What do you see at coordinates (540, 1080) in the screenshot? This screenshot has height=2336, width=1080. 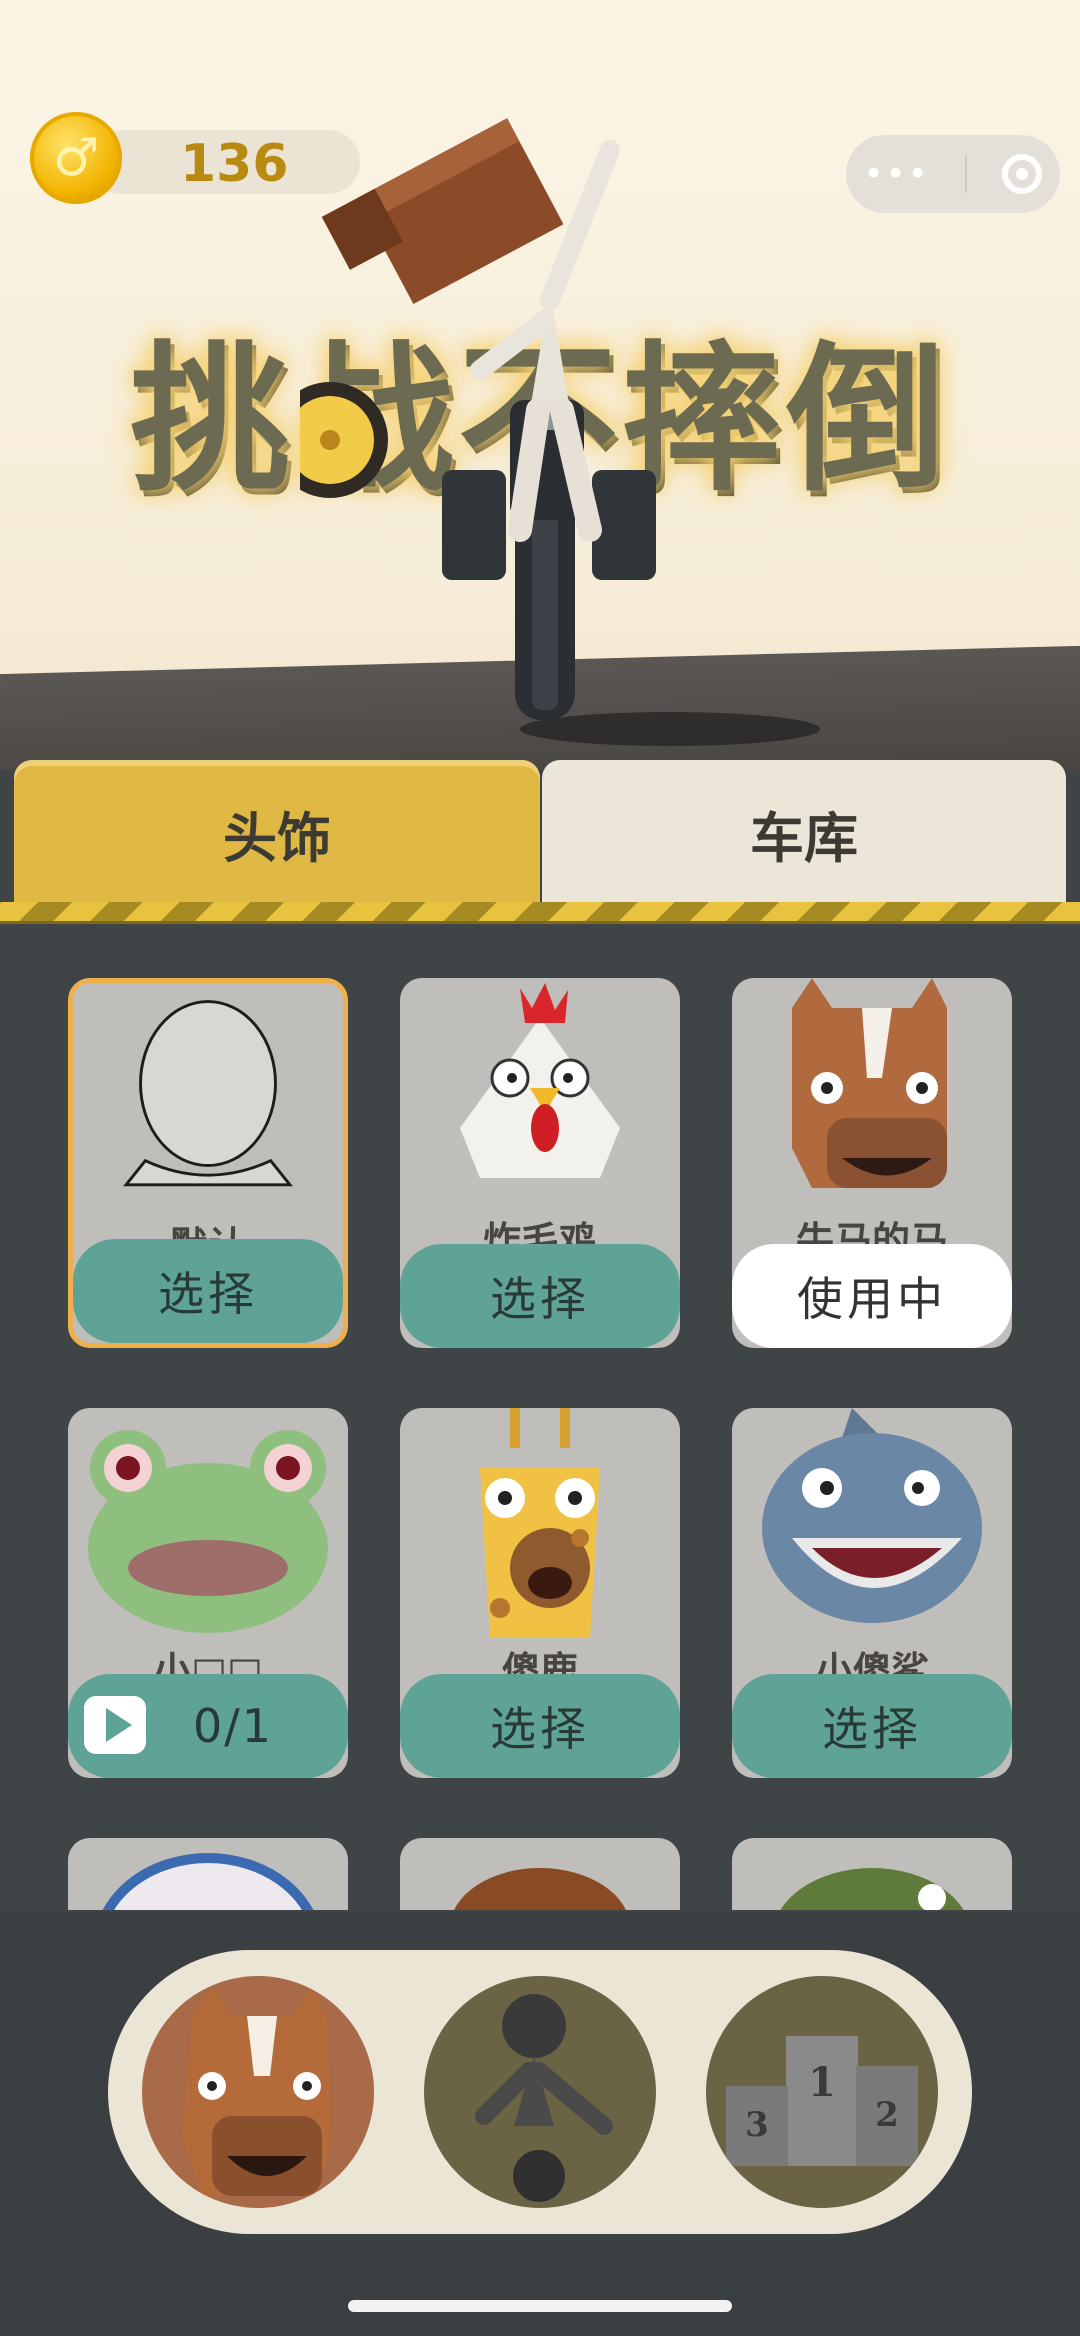 I see `chicken-head-icon` at bounding box center [540, 1080].